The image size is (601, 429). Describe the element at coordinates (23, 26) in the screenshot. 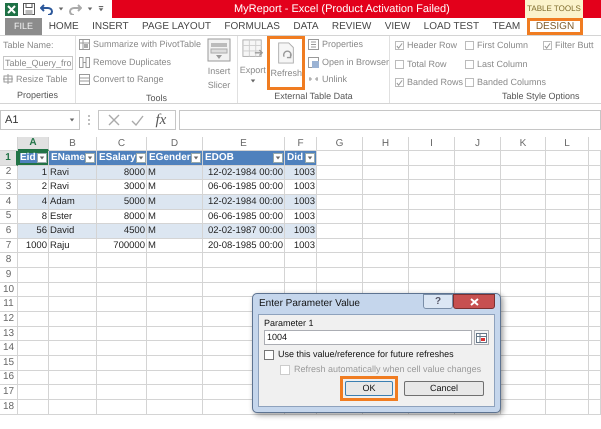

I see `ribbon-tab: FILE` at that location.